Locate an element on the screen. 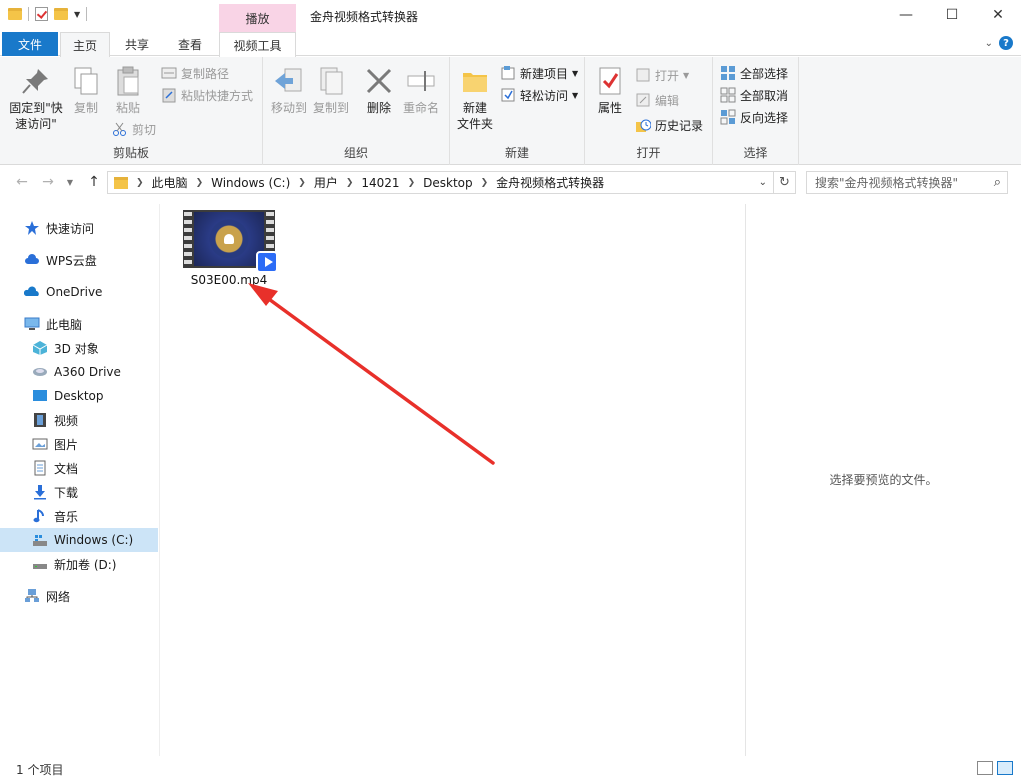  picture-icon is located at coordinates (40, 444).